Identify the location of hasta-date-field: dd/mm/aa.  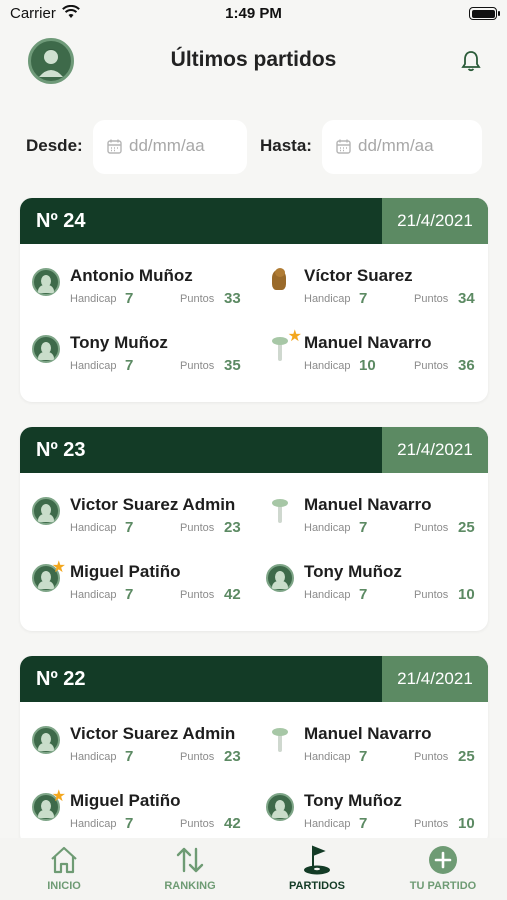
(402, 147).